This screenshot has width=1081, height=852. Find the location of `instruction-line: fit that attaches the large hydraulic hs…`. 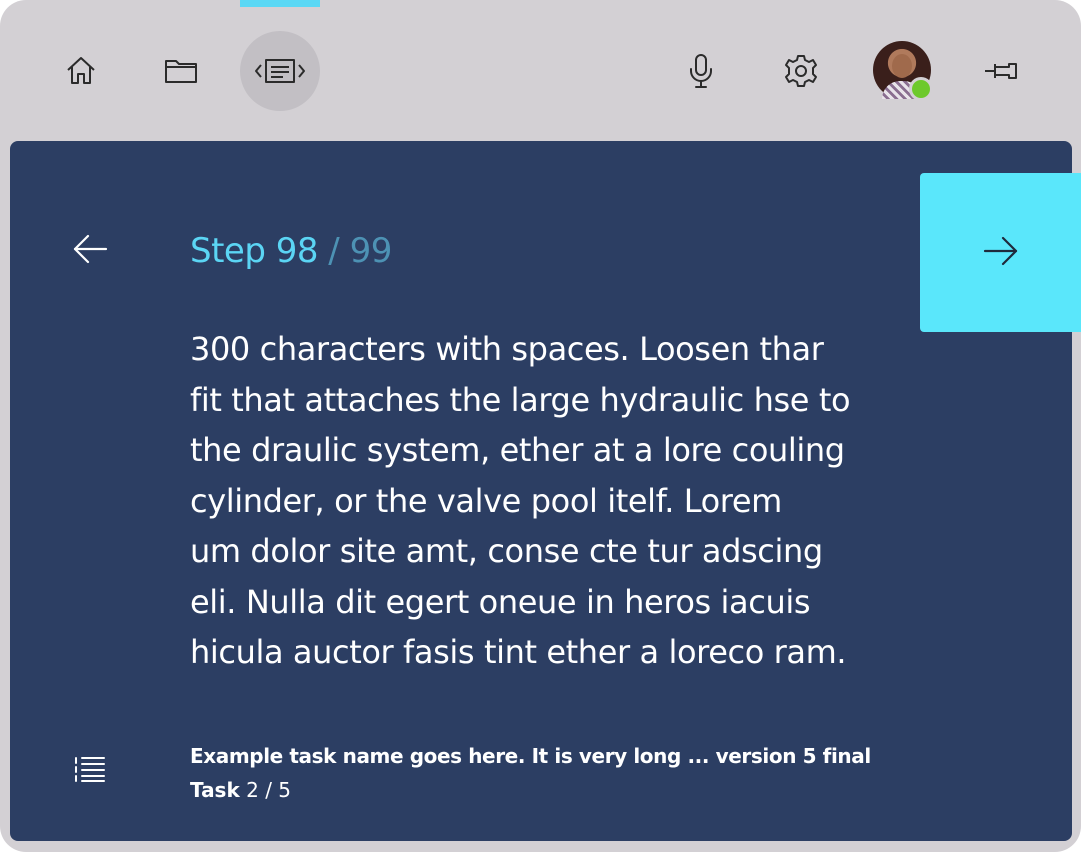

instruction-line: fit that attaches the large hydraulic hs… is located at coordinates (520, 399).